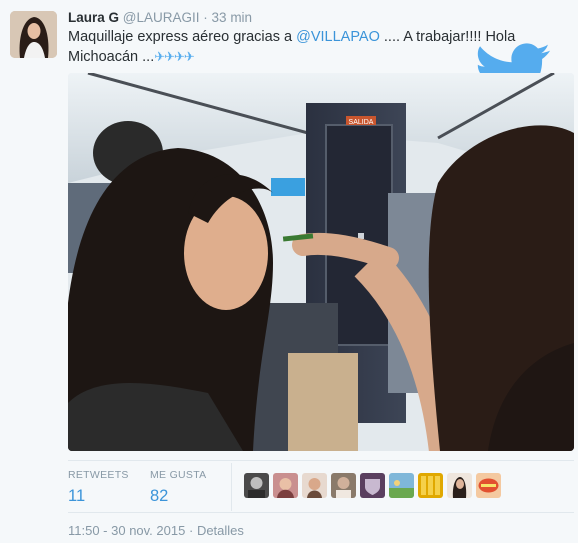  I want to click on details-link: Detalles, so click(220, 530).